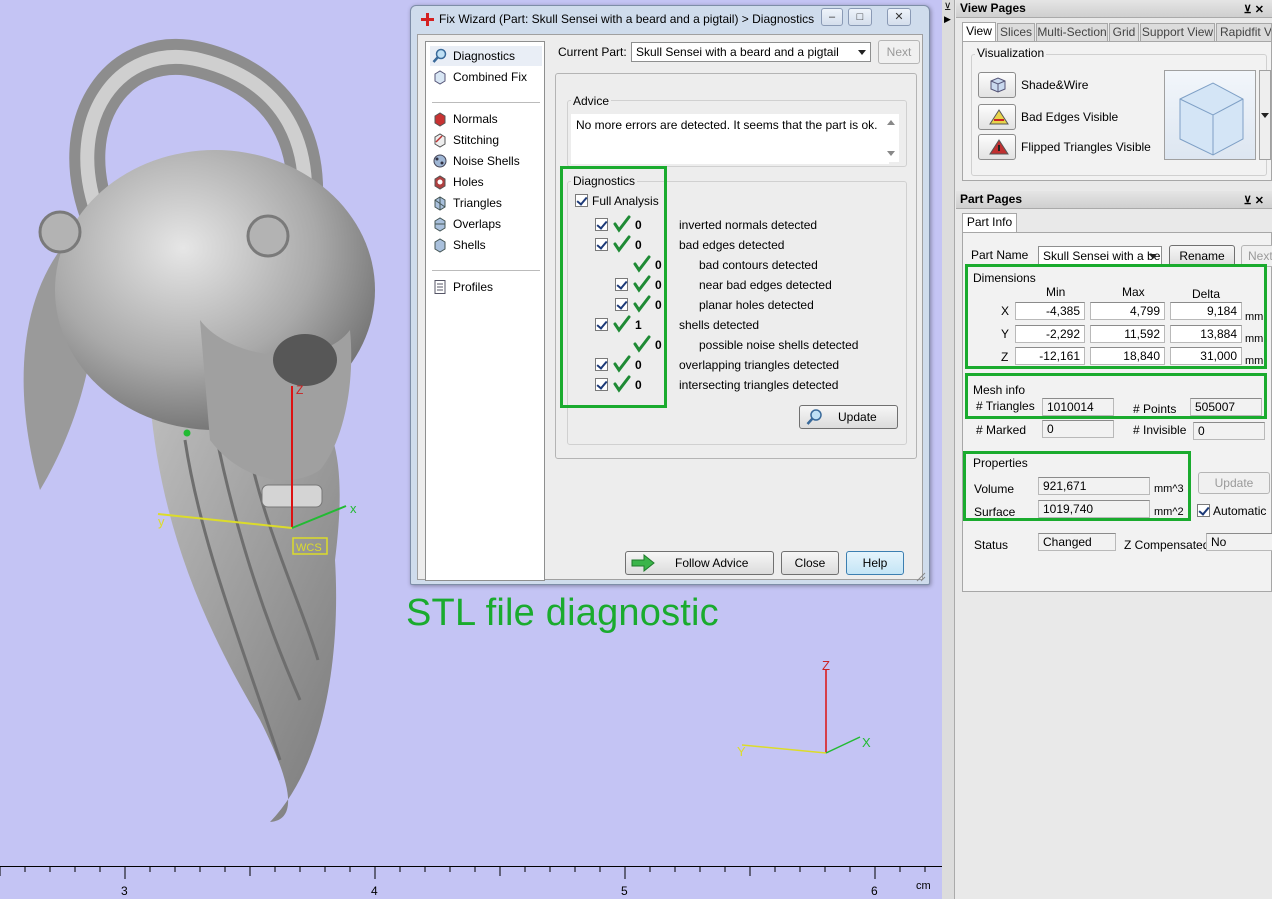 The width and height of the screenshot is (1272, 899). What do you see at coordinates (309, 548) in the screenshot?
I see `wcs-label: WCS` at bounding box center [309, 548].